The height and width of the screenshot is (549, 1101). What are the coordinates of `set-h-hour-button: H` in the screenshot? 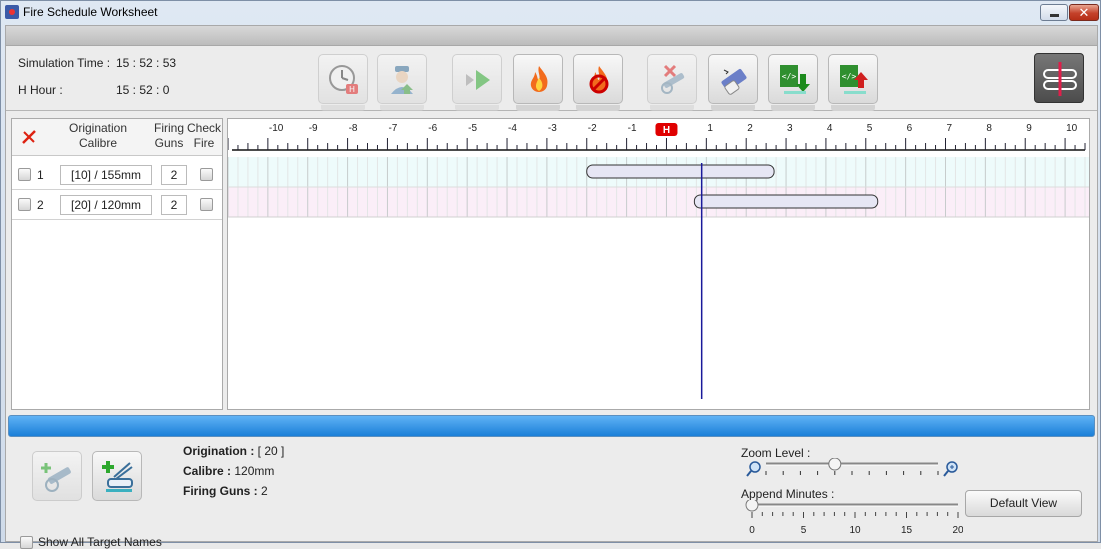 It's located at (343, 82).